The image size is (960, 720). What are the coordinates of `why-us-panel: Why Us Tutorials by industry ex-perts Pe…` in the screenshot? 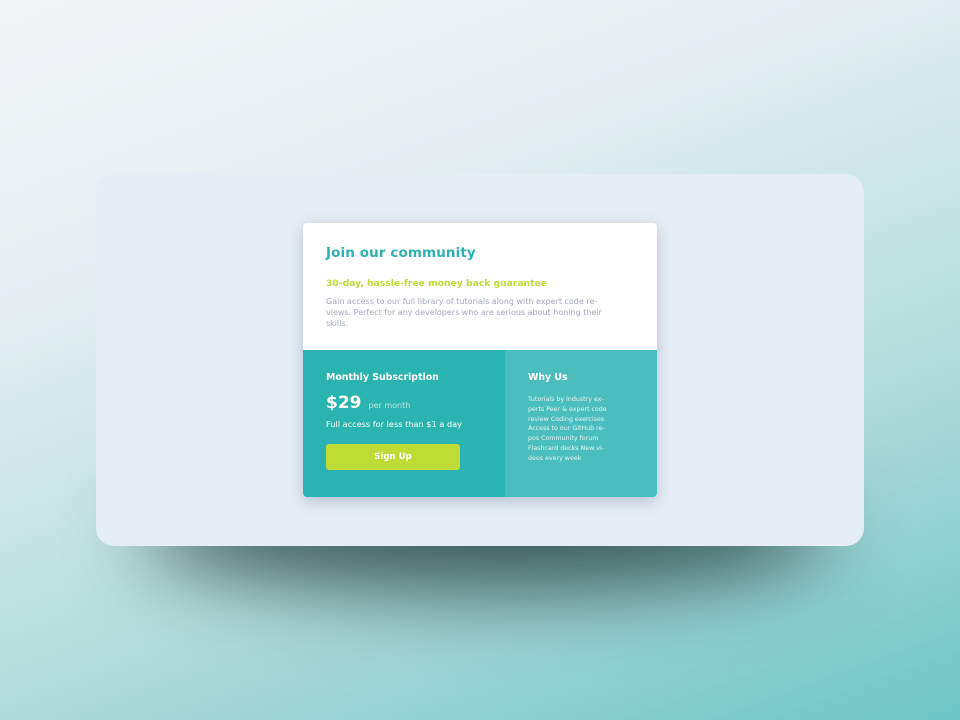 It's located at (581, 423).